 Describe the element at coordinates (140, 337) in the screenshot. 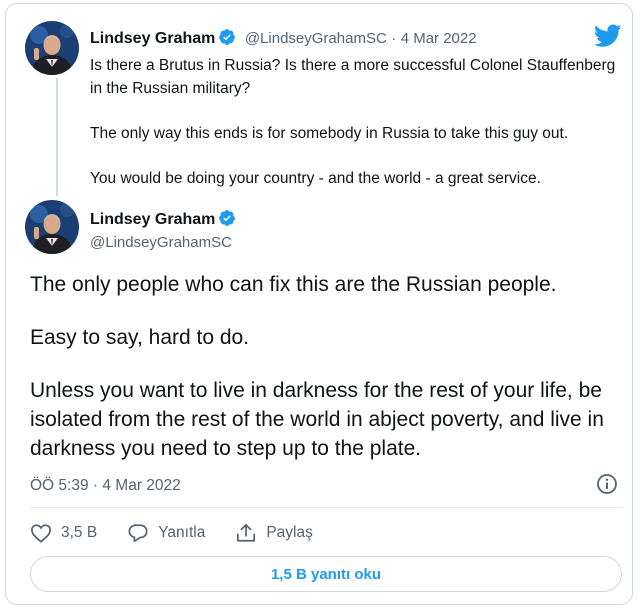

I see `tweet2-paragraph: Easy to say, hard to do.` at that location.